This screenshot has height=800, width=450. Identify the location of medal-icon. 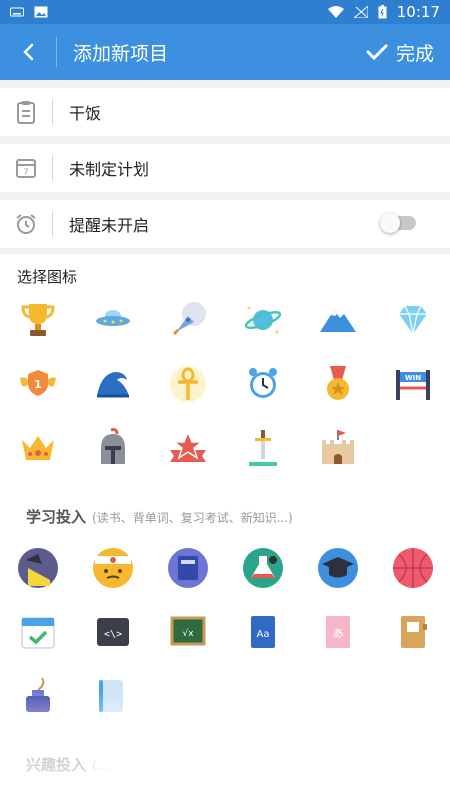
(337, 383).